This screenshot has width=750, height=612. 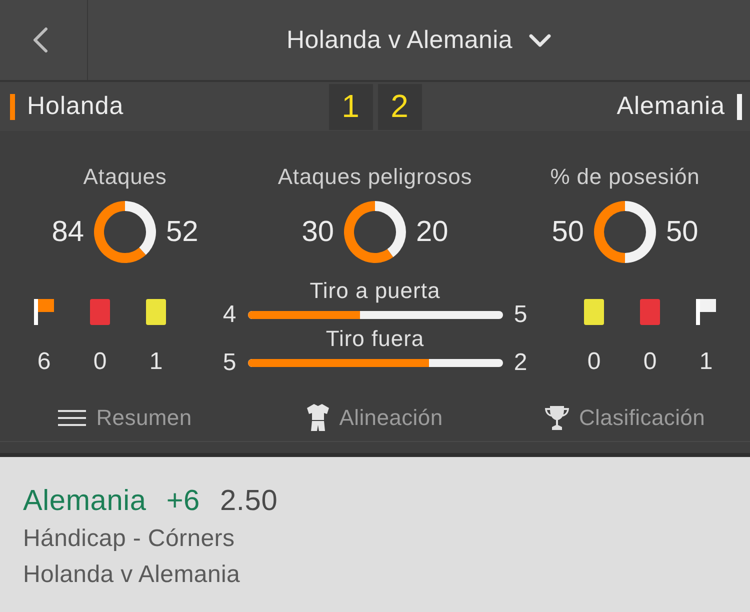 I want to click on stat-value: 52, so click(x=182, y=232).